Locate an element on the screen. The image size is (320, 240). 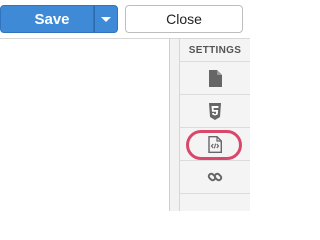
close-button: Close is located at coordinates (184, 19).